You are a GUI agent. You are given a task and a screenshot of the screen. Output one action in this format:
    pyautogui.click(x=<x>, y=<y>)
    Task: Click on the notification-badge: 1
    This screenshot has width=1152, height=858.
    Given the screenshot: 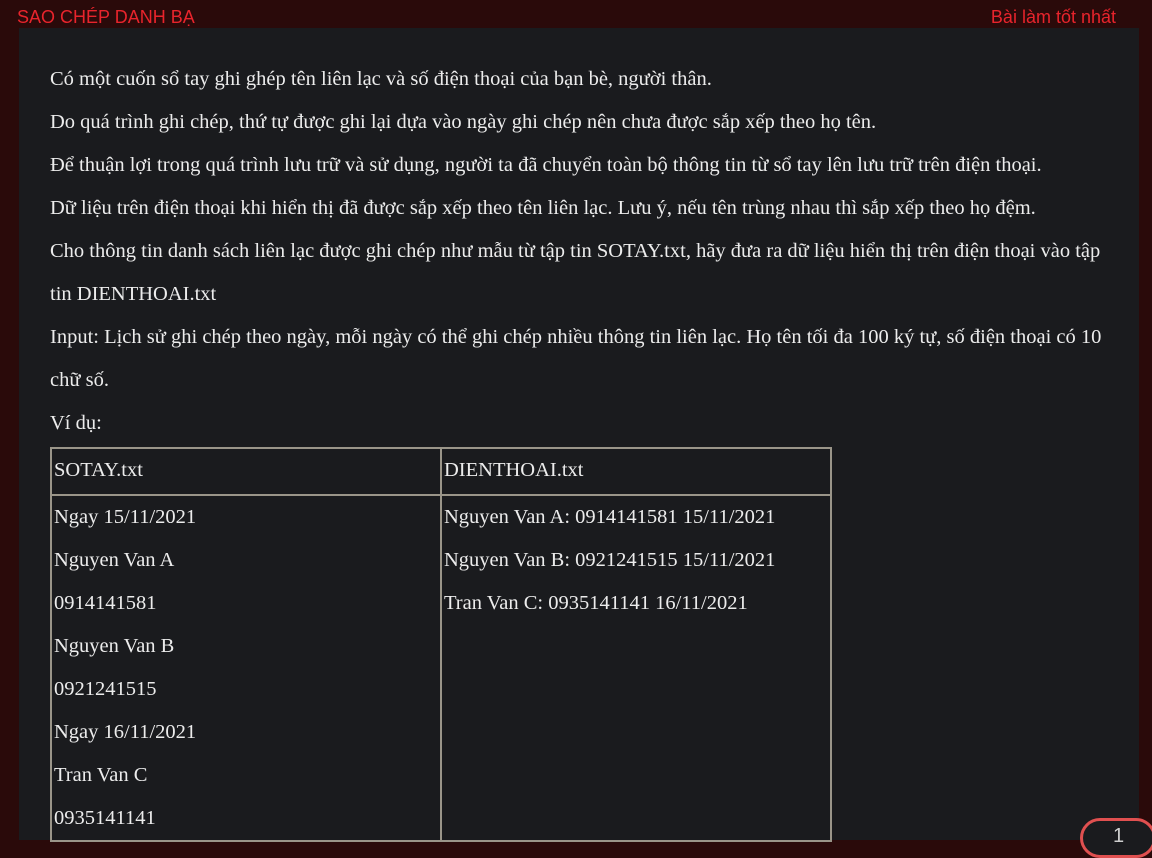 What is the action you would take?
    pyautogui.click(x=1116, y=838)
    